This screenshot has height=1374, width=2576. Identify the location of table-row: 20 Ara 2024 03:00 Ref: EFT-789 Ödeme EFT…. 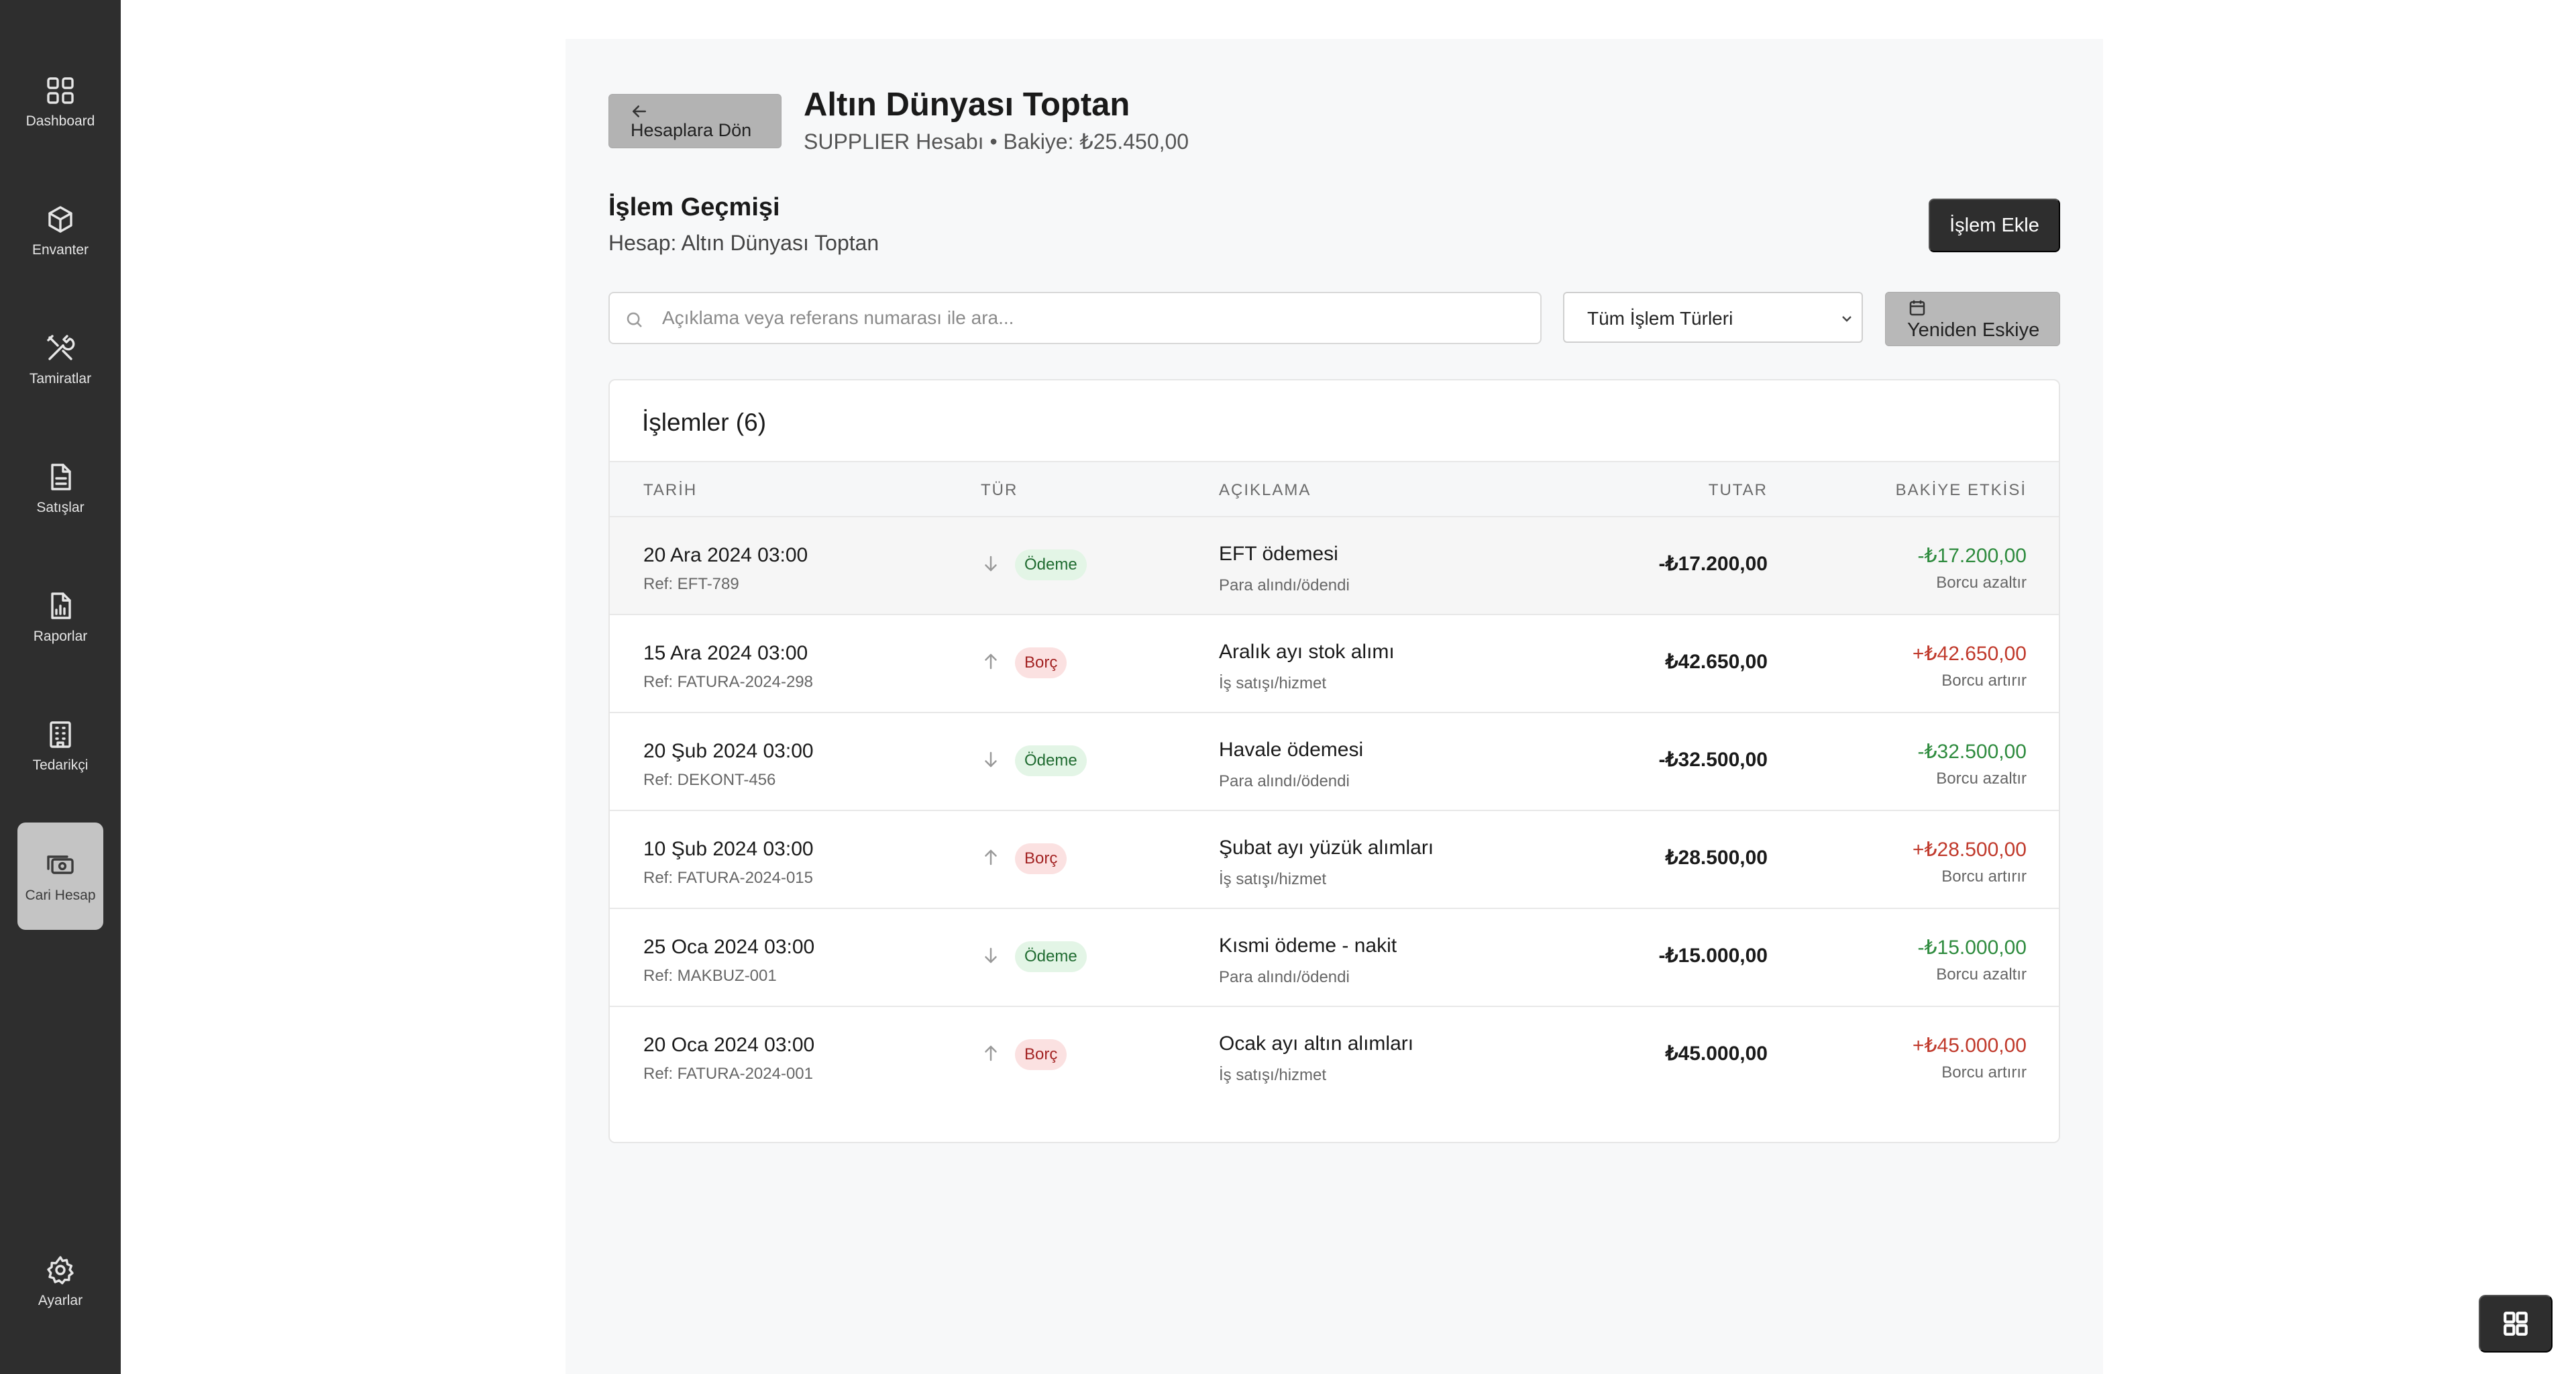
(1334, 566).